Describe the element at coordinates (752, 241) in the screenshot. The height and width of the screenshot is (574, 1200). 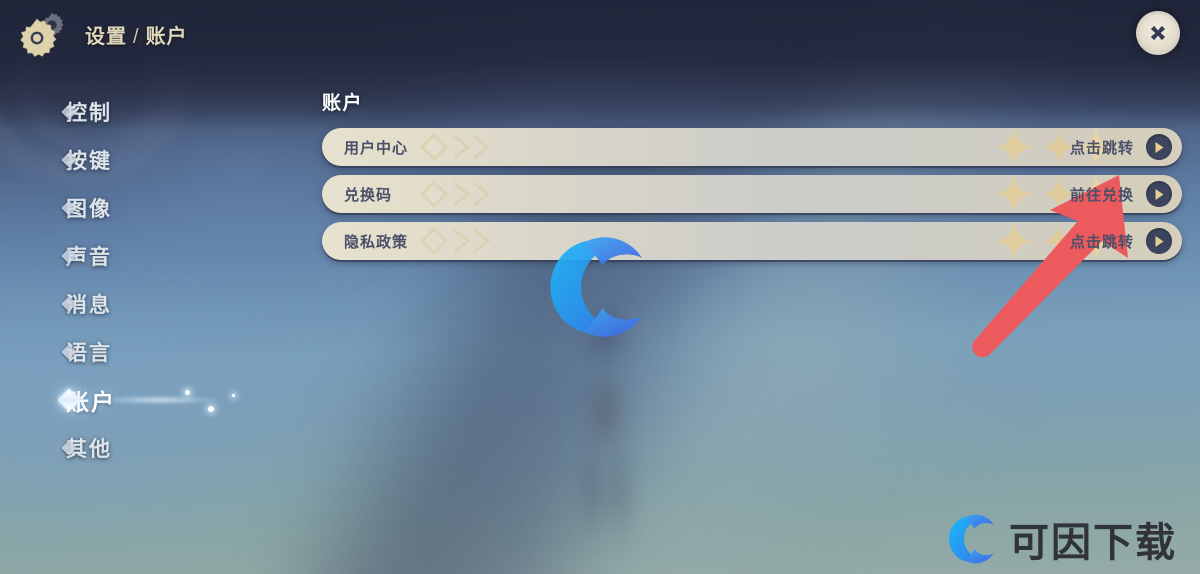
I see `setting-row-privacy-policy: 隐私政策 点击跳转` at that location.